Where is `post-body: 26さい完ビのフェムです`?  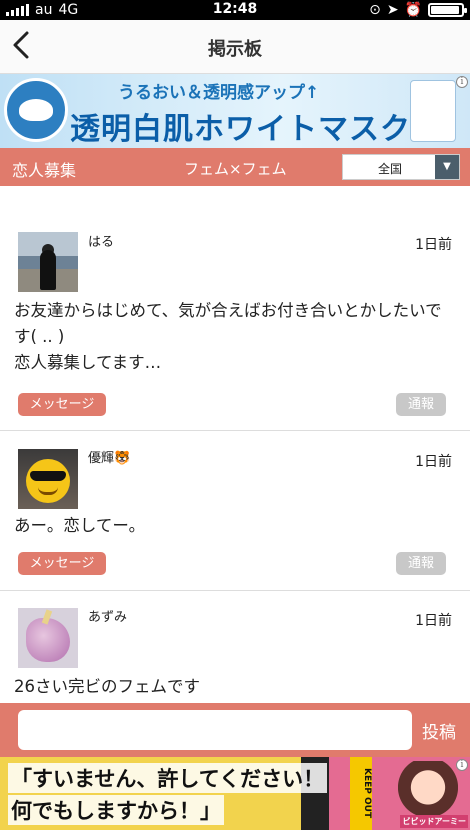
post-body: 26さい完ビのフェムです is located at coordinates (107, 686).